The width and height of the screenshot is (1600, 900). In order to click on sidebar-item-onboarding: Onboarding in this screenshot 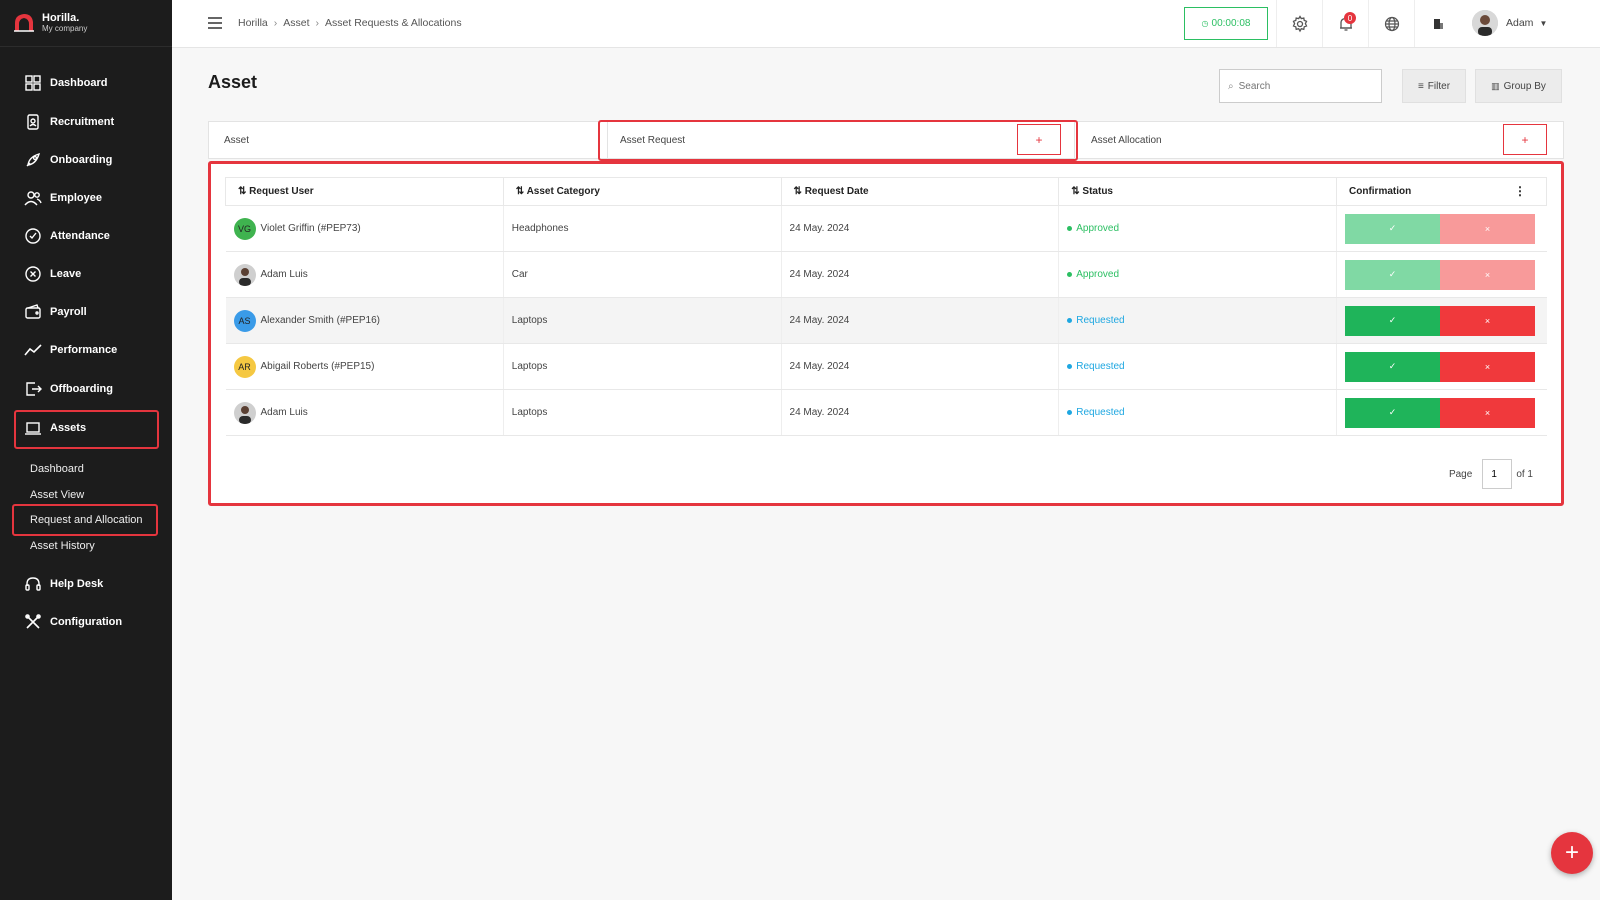, I will do `click(68, 160)`.